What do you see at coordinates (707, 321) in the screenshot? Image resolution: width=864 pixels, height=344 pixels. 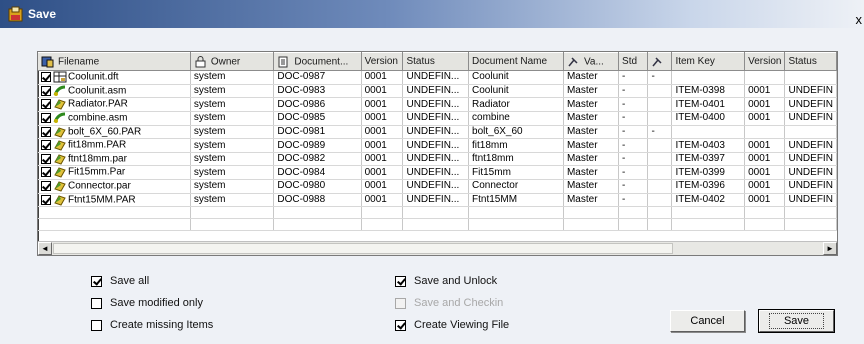 I see `cancel-button: Cancel` at bounding box center [707, 321].